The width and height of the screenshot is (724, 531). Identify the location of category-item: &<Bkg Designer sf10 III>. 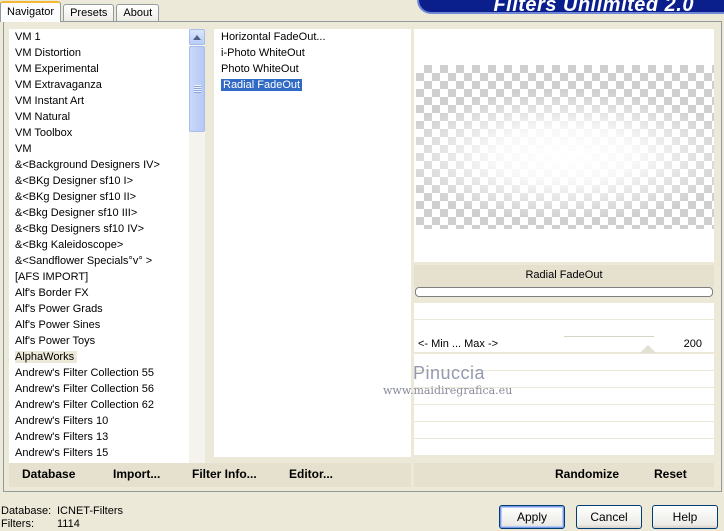
(99, 213).